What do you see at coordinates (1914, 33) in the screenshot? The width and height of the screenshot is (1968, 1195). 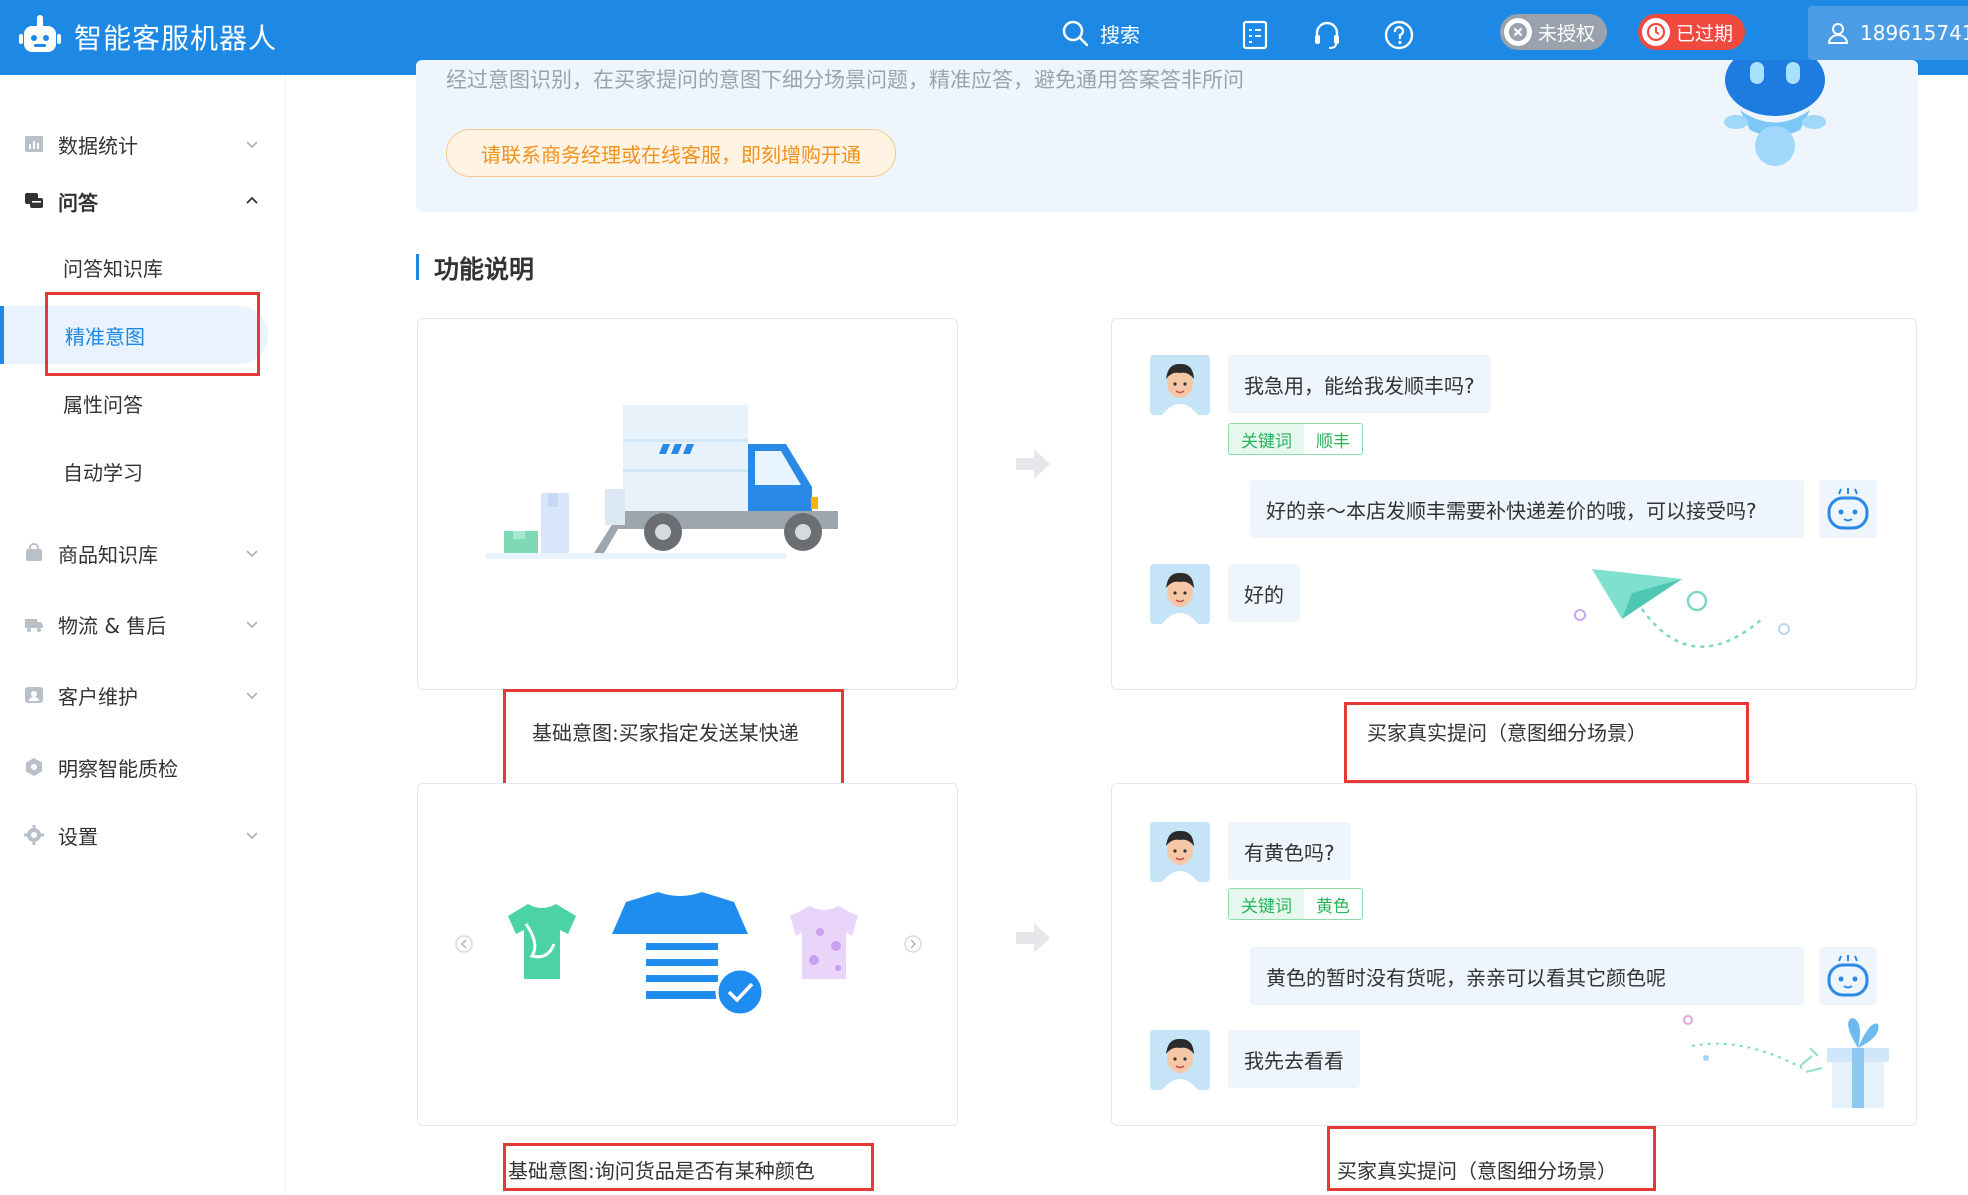 I see `user-phone: 189615741` at bounding box center [1914, 33].